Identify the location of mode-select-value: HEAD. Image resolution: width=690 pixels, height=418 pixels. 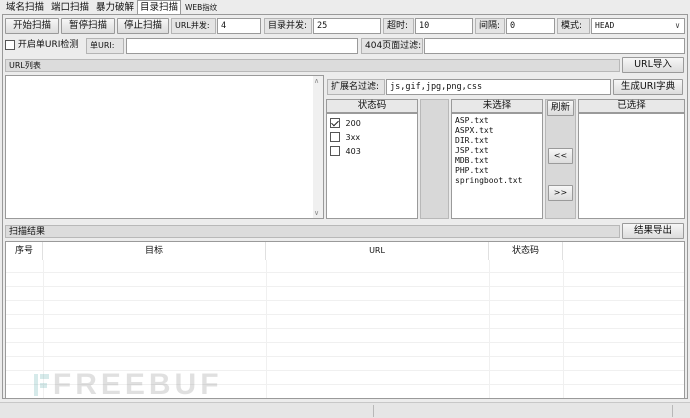
(605, 25).